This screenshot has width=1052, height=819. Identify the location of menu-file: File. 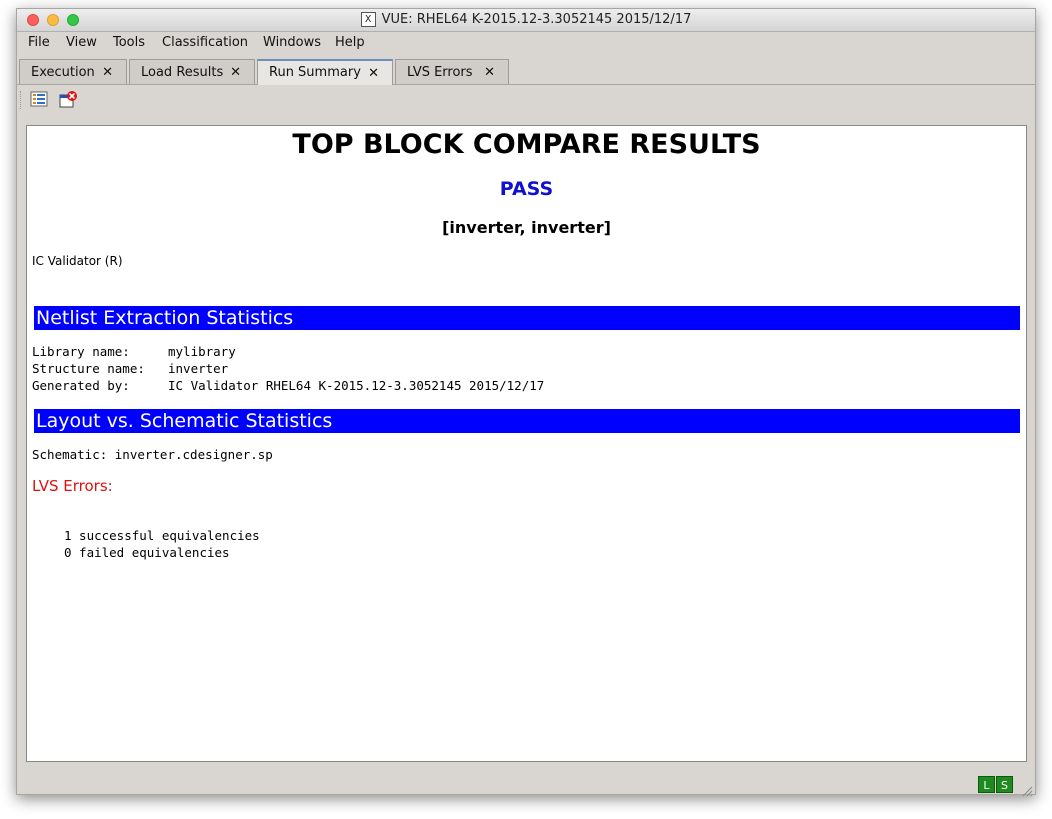
(39, 42).